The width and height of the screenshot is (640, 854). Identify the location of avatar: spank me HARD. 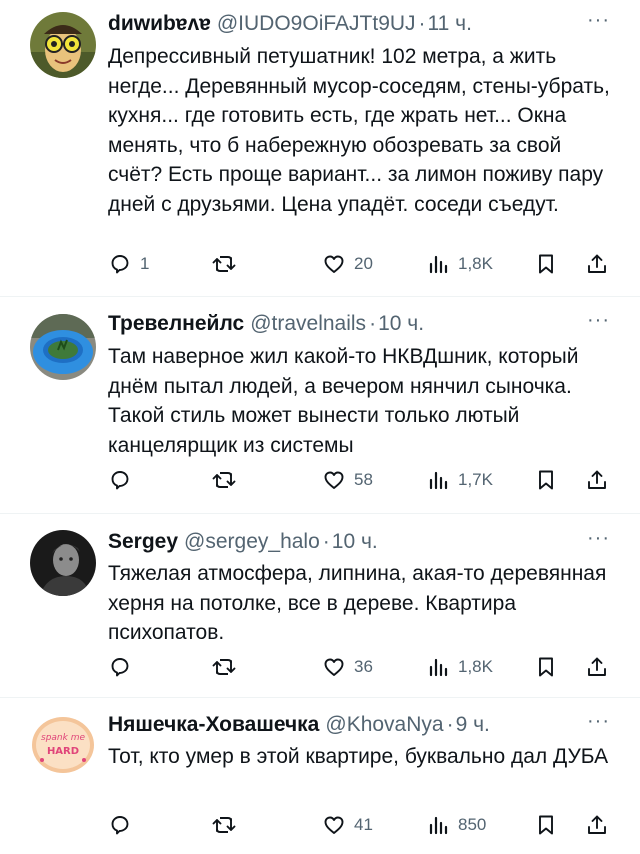
(63, 745).